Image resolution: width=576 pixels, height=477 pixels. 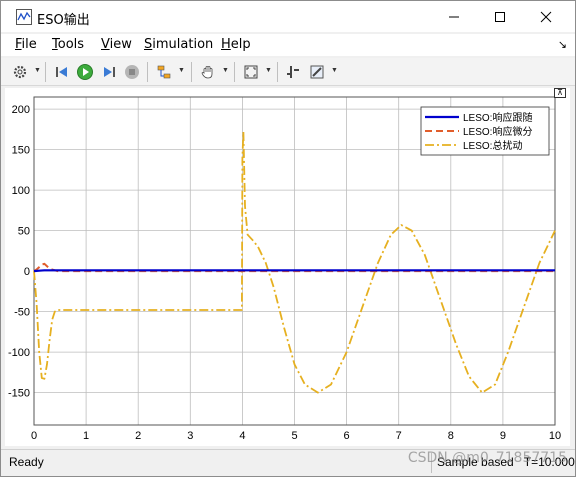 I want to click on legend-label: LESO:总扰动, so click(x=492, y=145).